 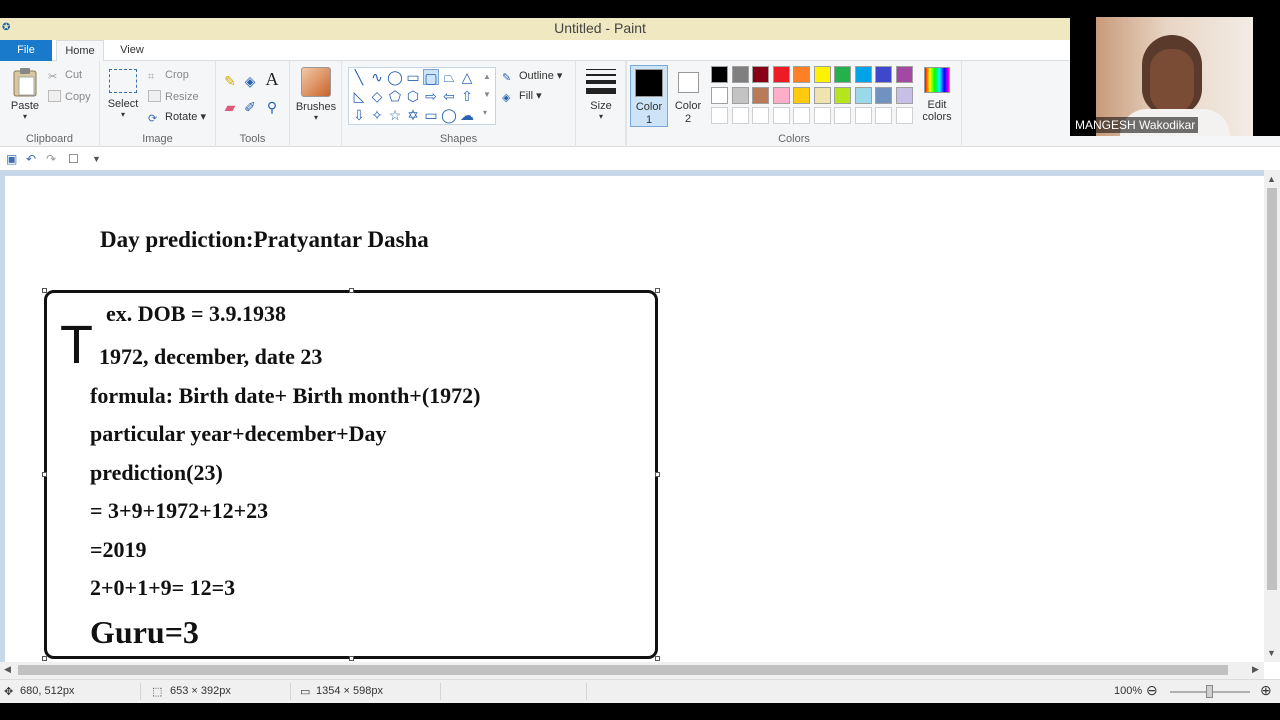 What do you see at coordinates (1152, 690) in the screenshot?
I see `zoom-out-icon: ⊖` at bounding box center [1152, 690].